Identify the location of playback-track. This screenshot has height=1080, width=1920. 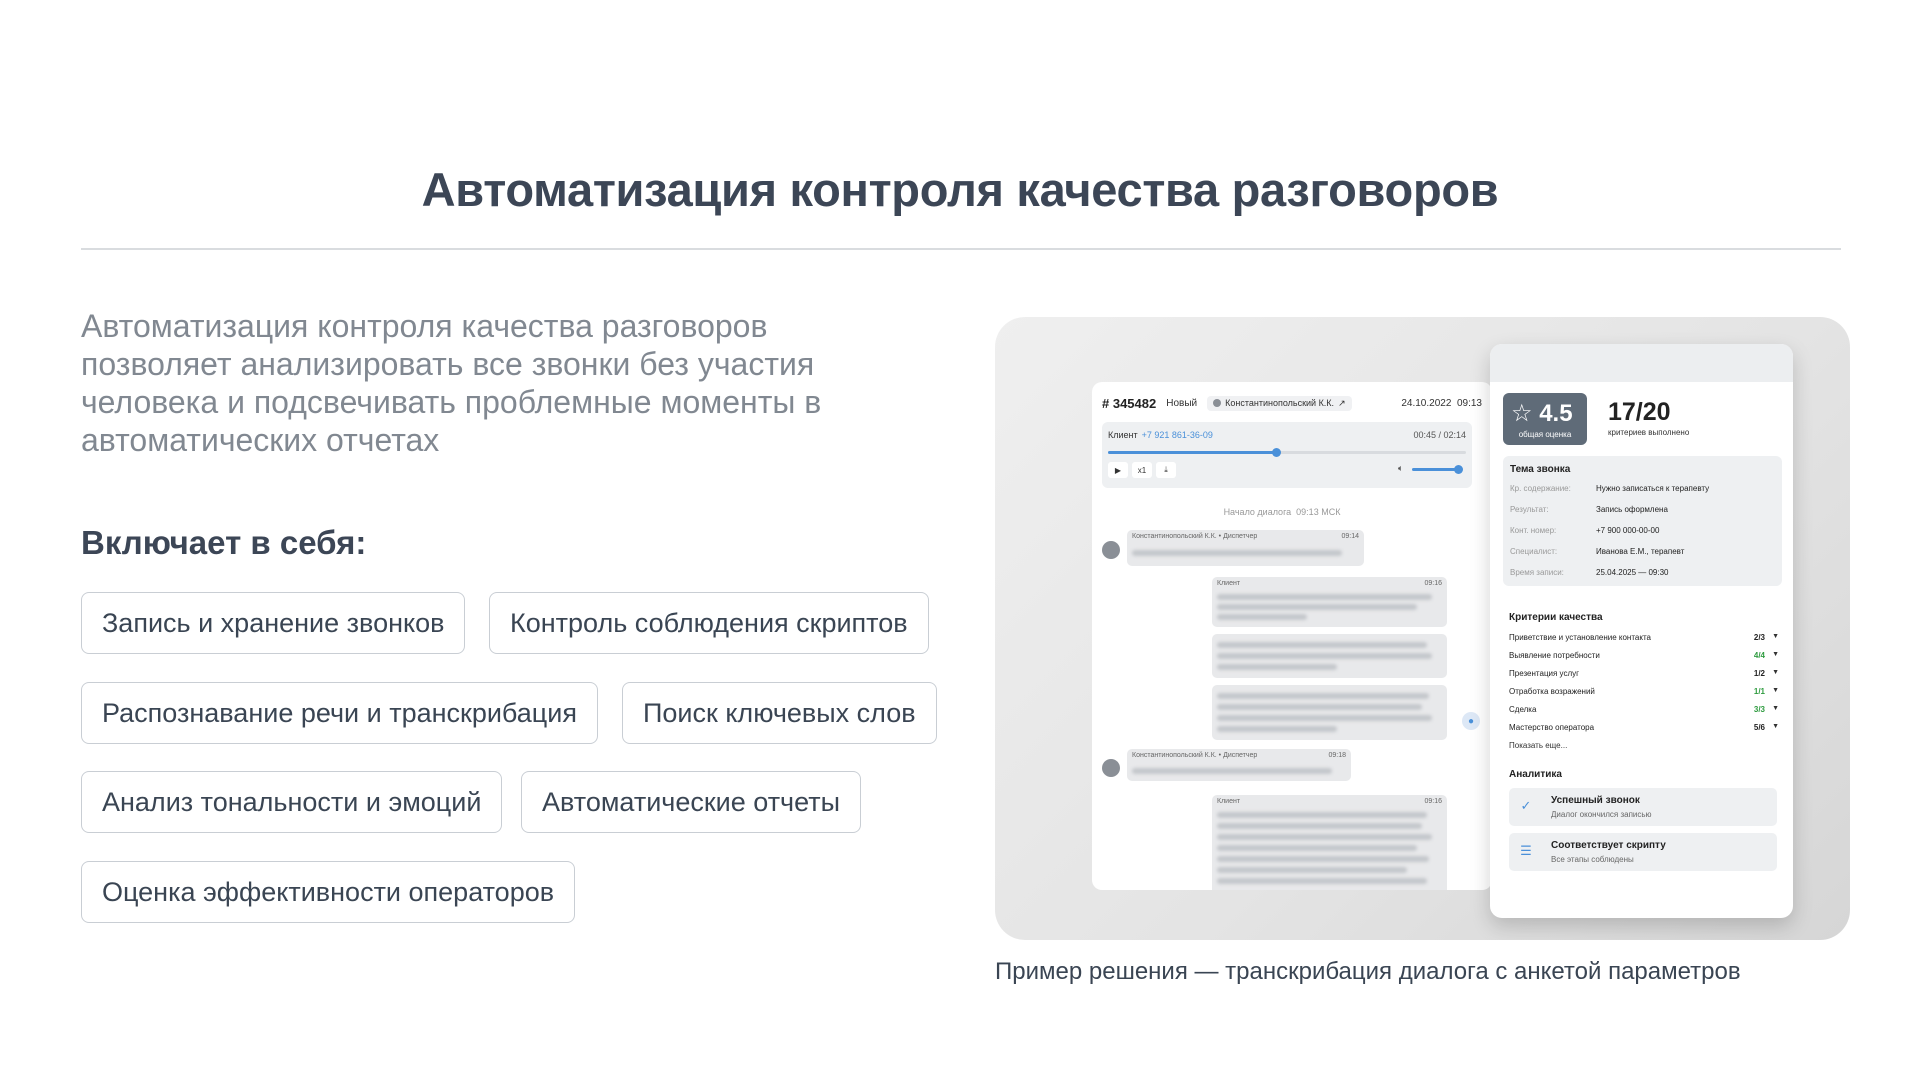
(1287, 452).